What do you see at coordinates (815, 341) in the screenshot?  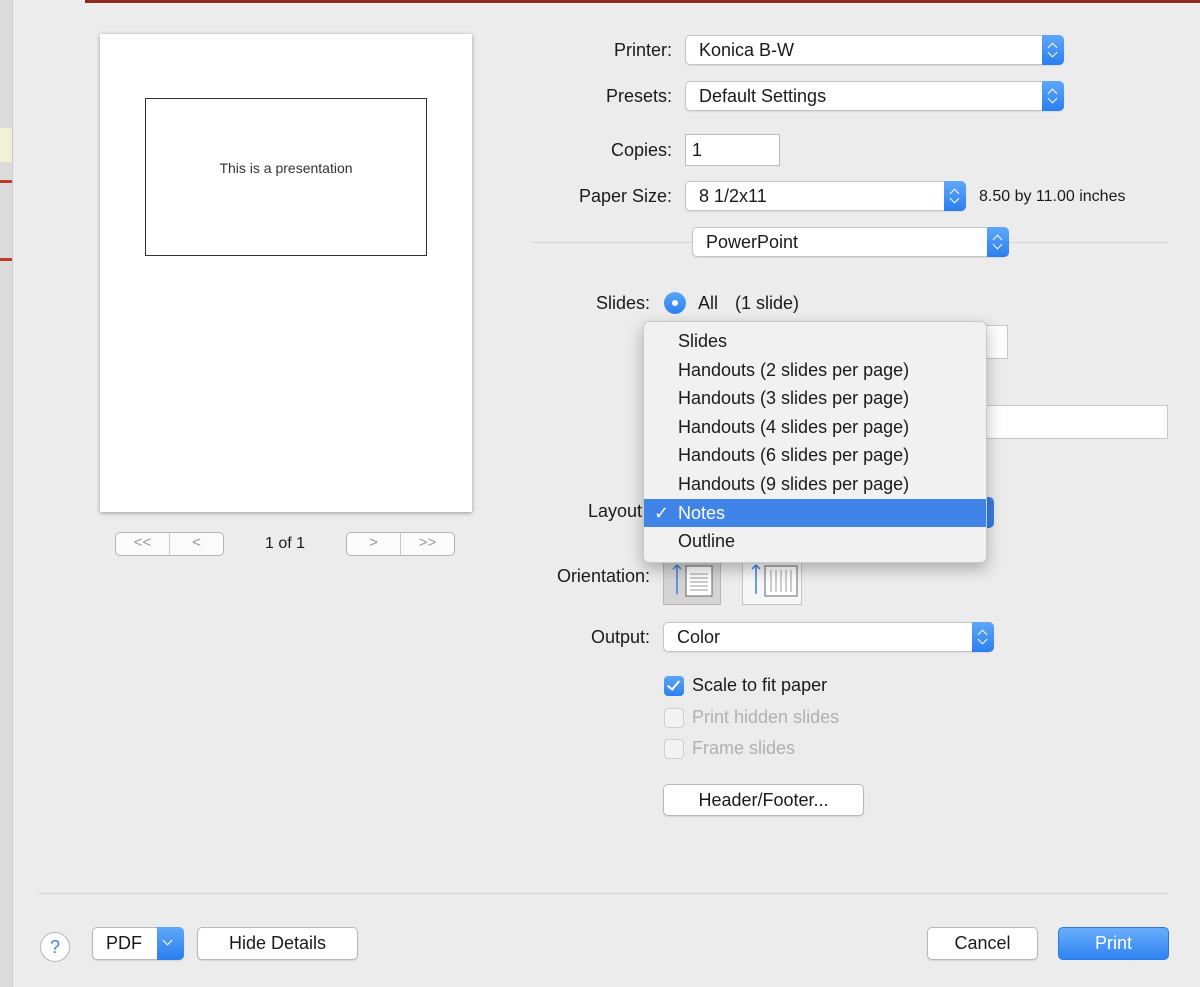 I see `menu-item-slides: Slides` at bounding box center [815, 341].